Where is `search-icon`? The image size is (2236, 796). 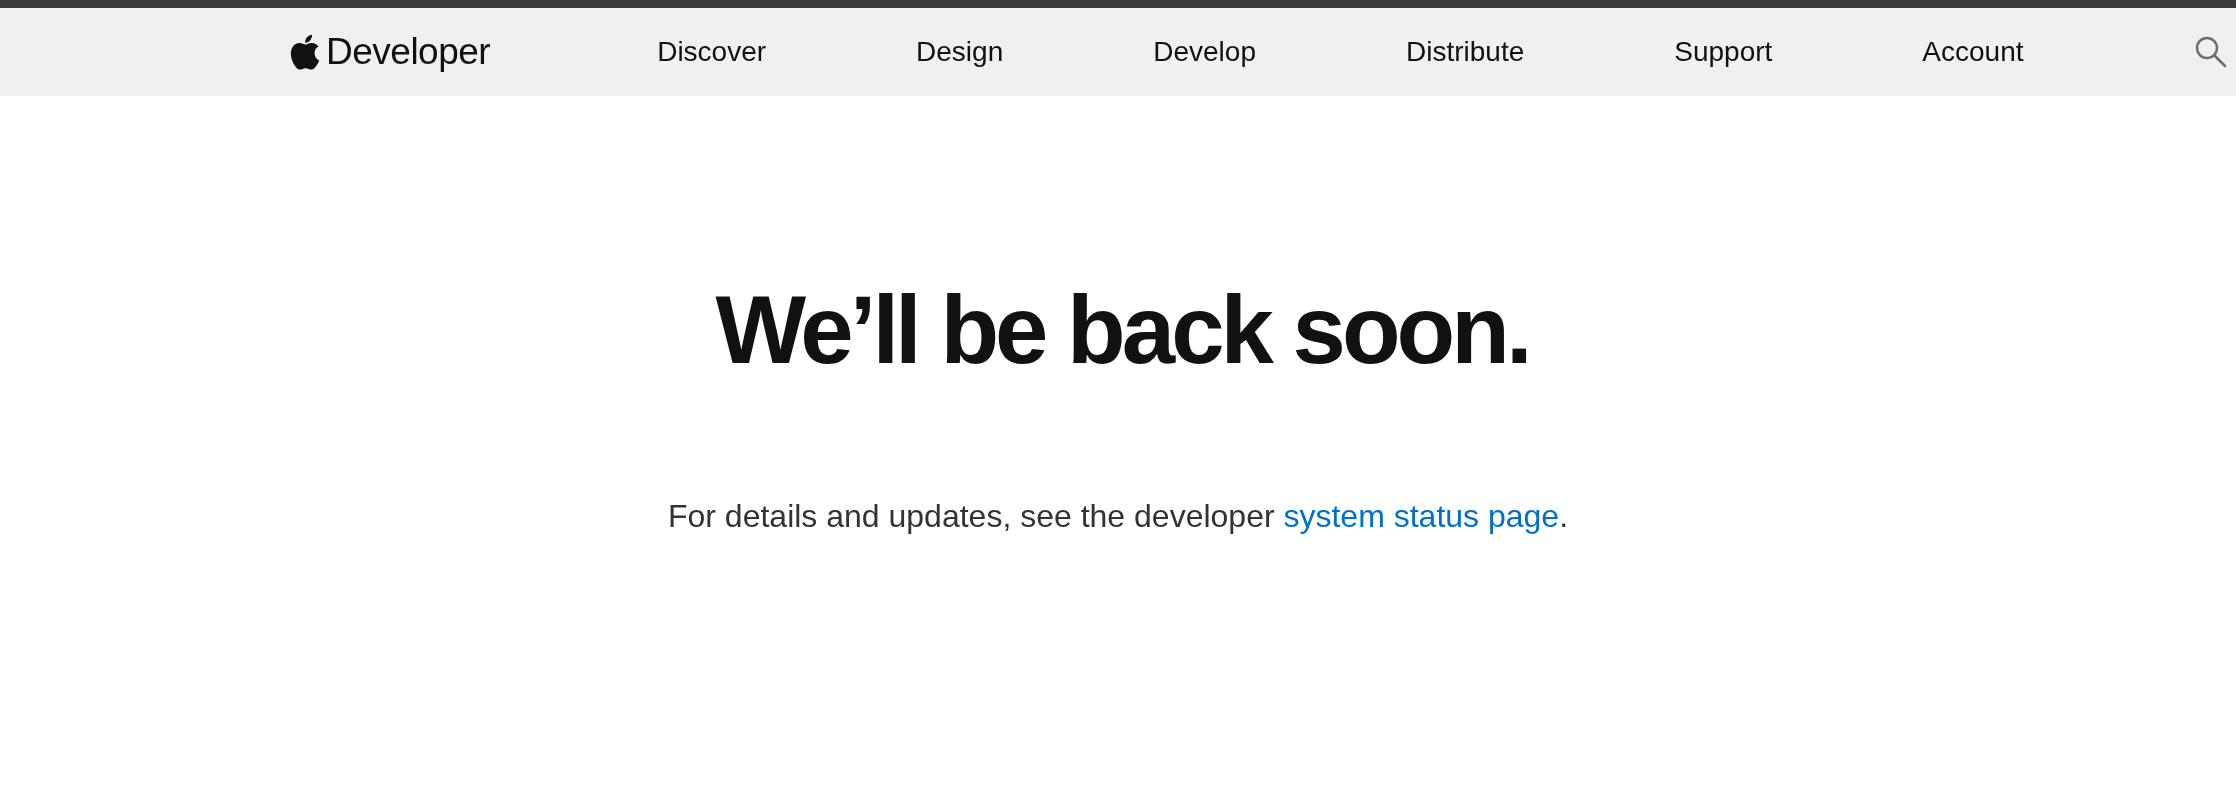 search-icon is located at coordinates (2210, 52).